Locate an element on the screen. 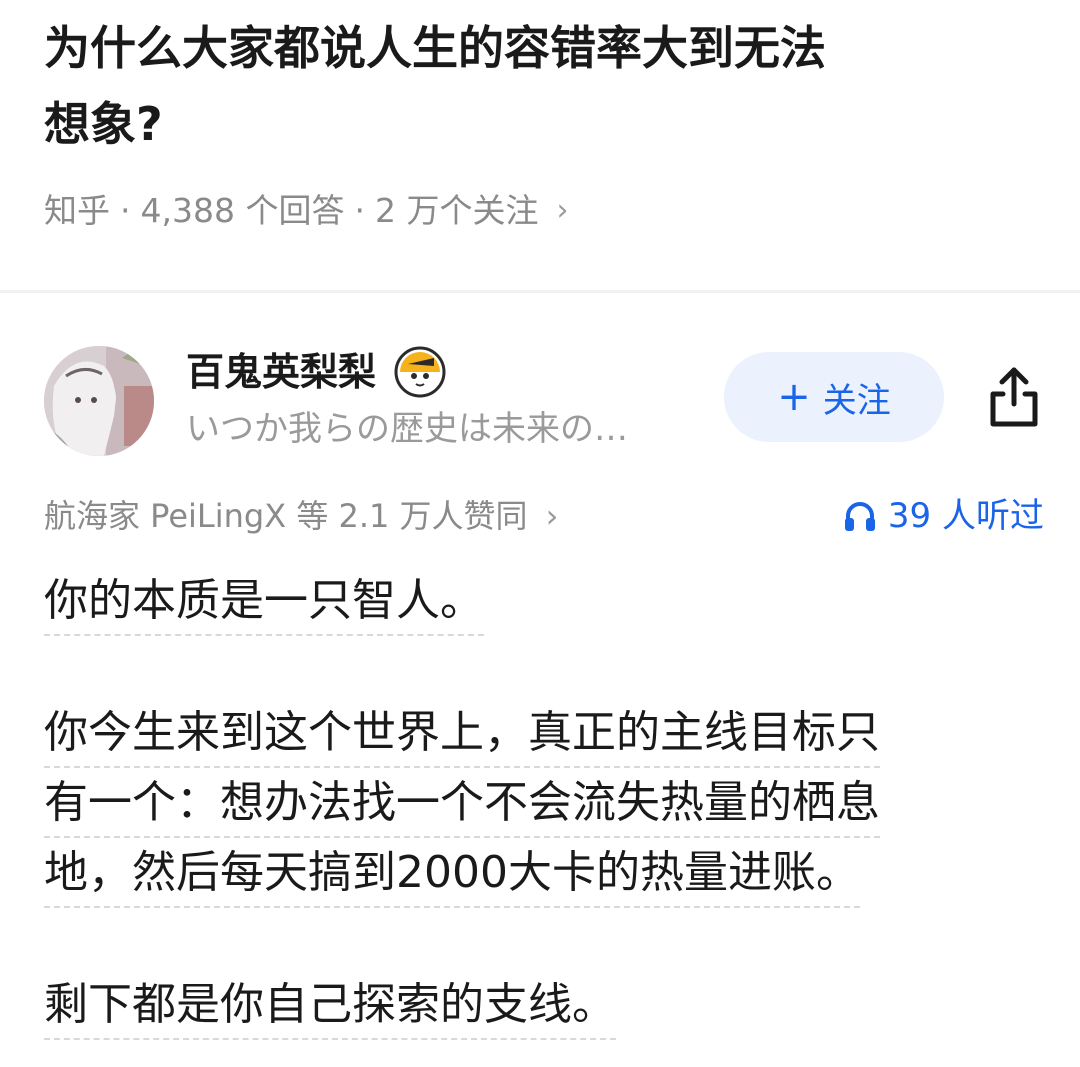 The image size is (1080, 1067). author-name-wrap: 百鬼英梨梨 is located at coordinates (316, 372).